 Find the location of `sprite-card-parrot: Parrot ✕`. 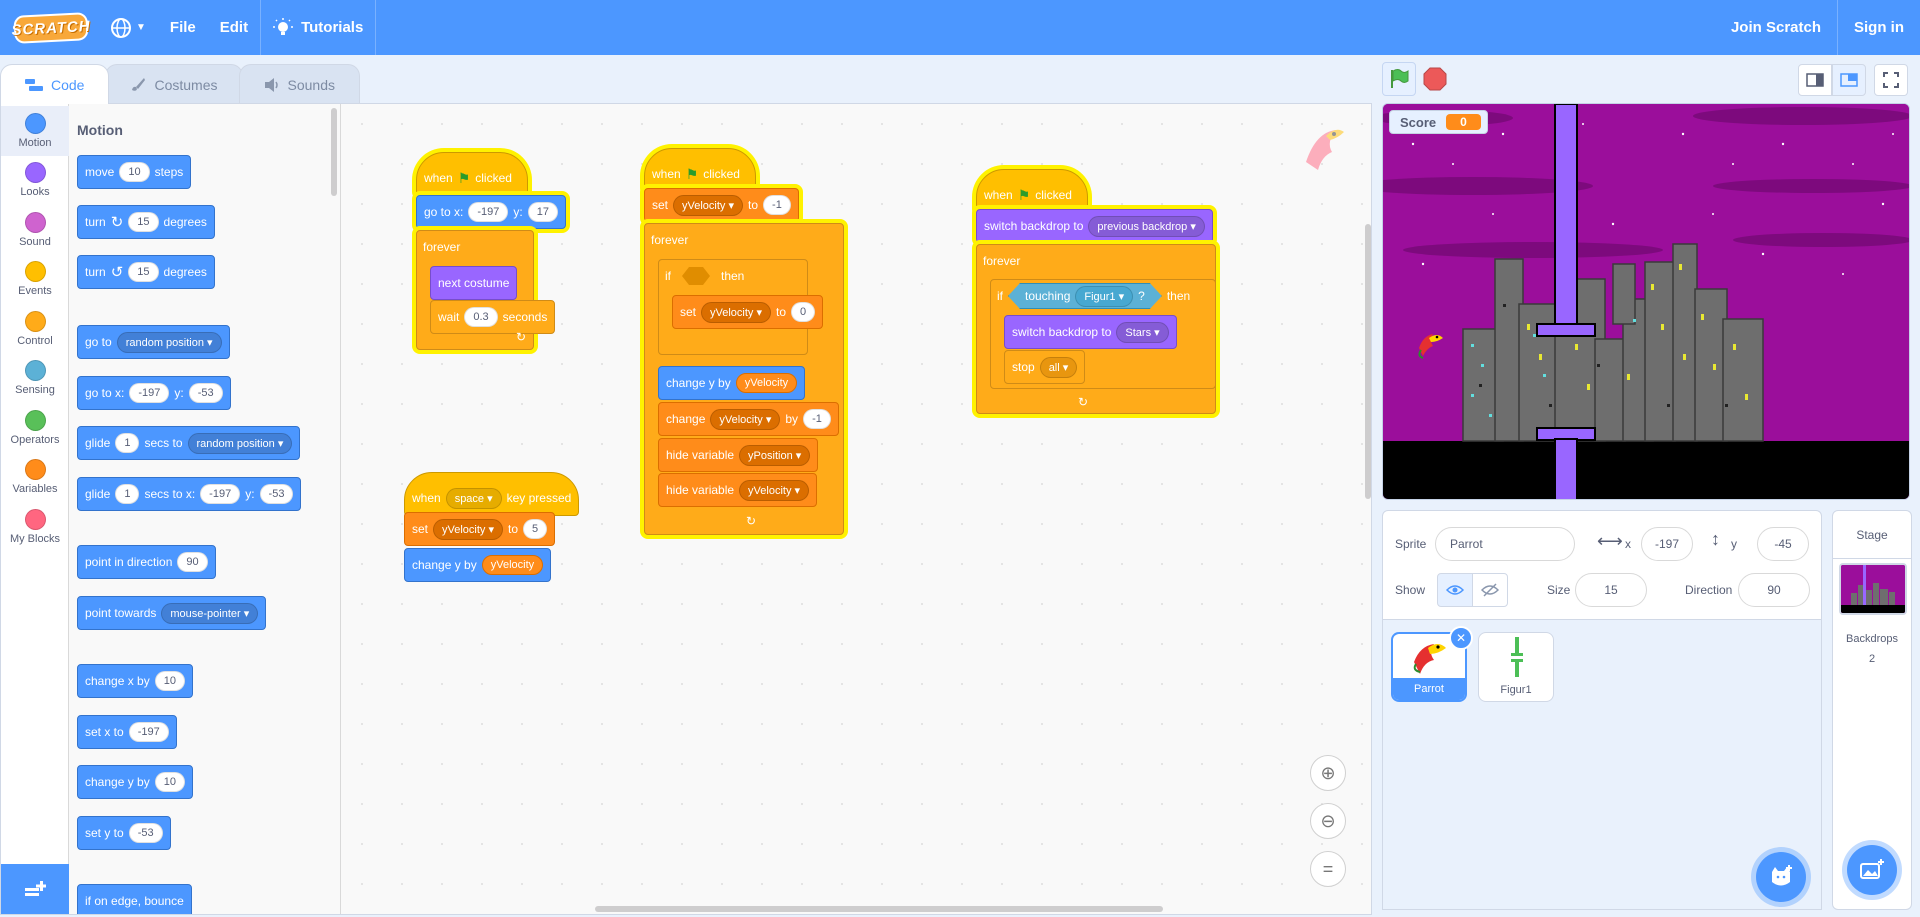

sprite-card-parrot: Parrot ✕ is located at coordinates (1432, 664).